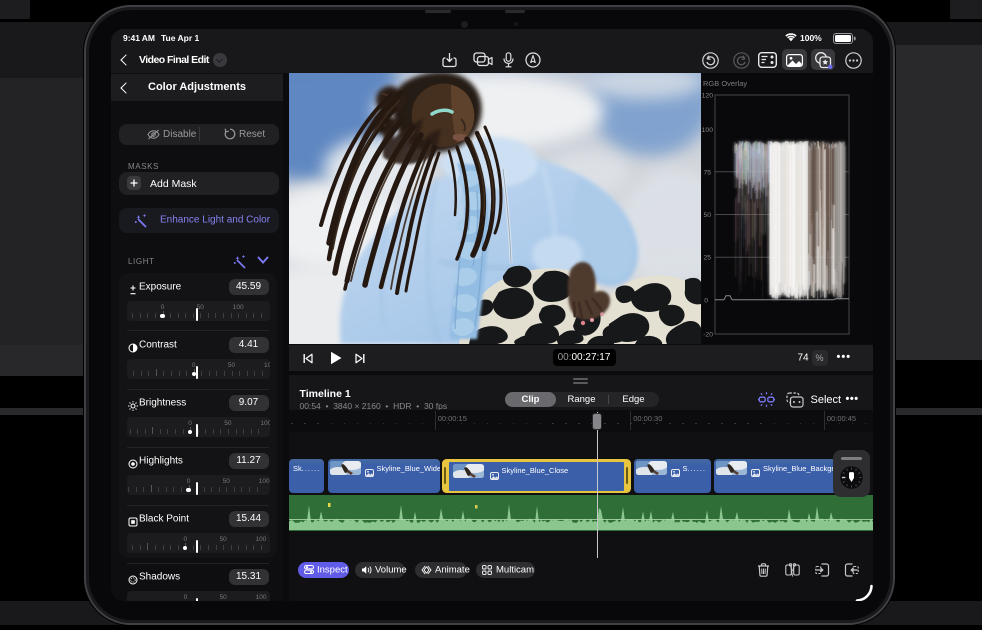 This screenshot has width=982, height=630. I want to click on svg-text: 25, so click(707, 257).